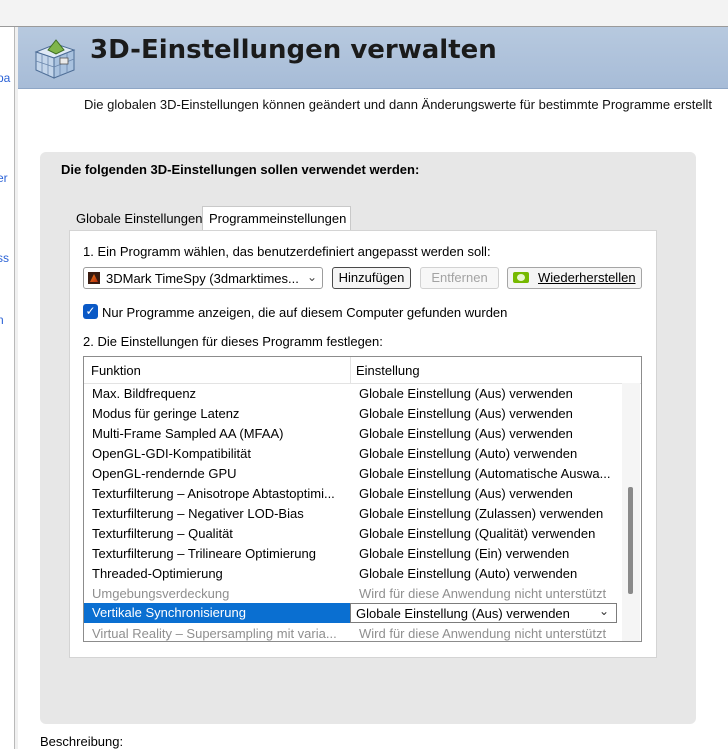  I want to click on nav-fragment: er, so click(4, 178).